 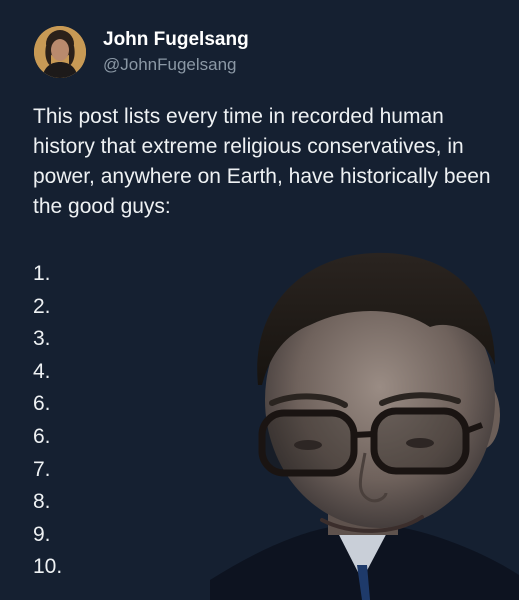 I want to click on avatar-image, so click(x=60, y=52).